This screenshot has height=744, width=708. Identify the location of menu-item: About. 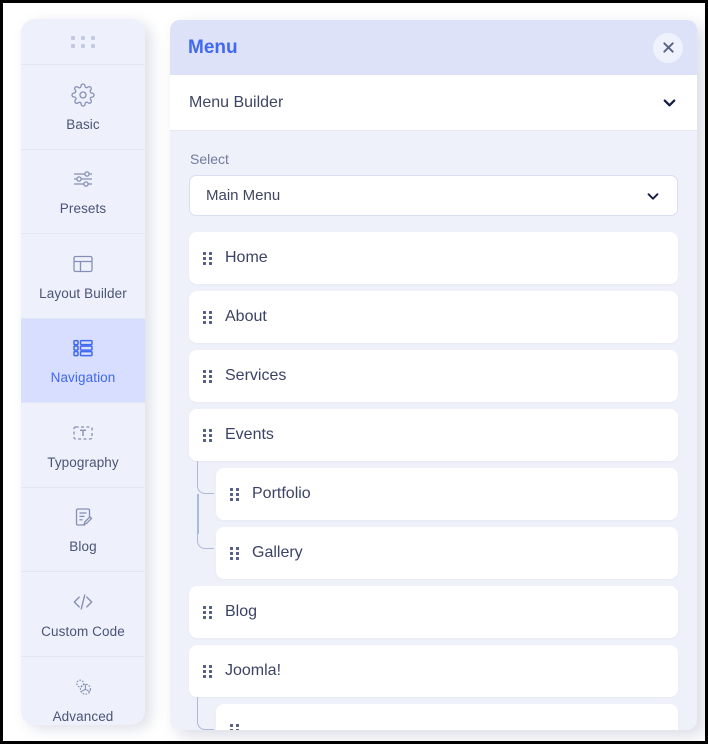
(433, 317).